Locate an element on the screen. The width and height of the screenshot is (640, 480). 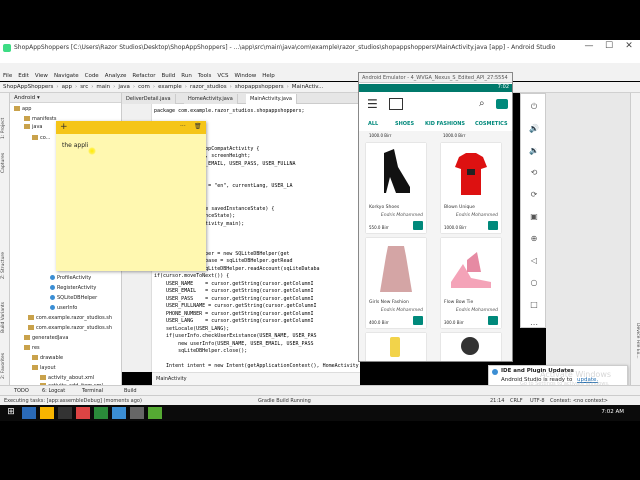
dropdown-box-icon is located at coordinates (396, 104).